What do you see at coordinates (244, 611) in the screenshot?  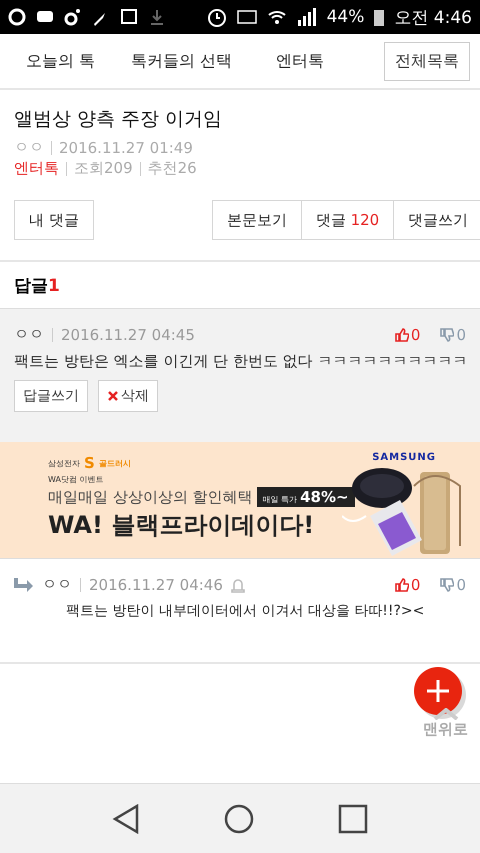 I see `comment-text: 팩트는 방탄이 내부데이터에서 이겨서 대상을 타따!!?><` at bounding box center [244, 611].